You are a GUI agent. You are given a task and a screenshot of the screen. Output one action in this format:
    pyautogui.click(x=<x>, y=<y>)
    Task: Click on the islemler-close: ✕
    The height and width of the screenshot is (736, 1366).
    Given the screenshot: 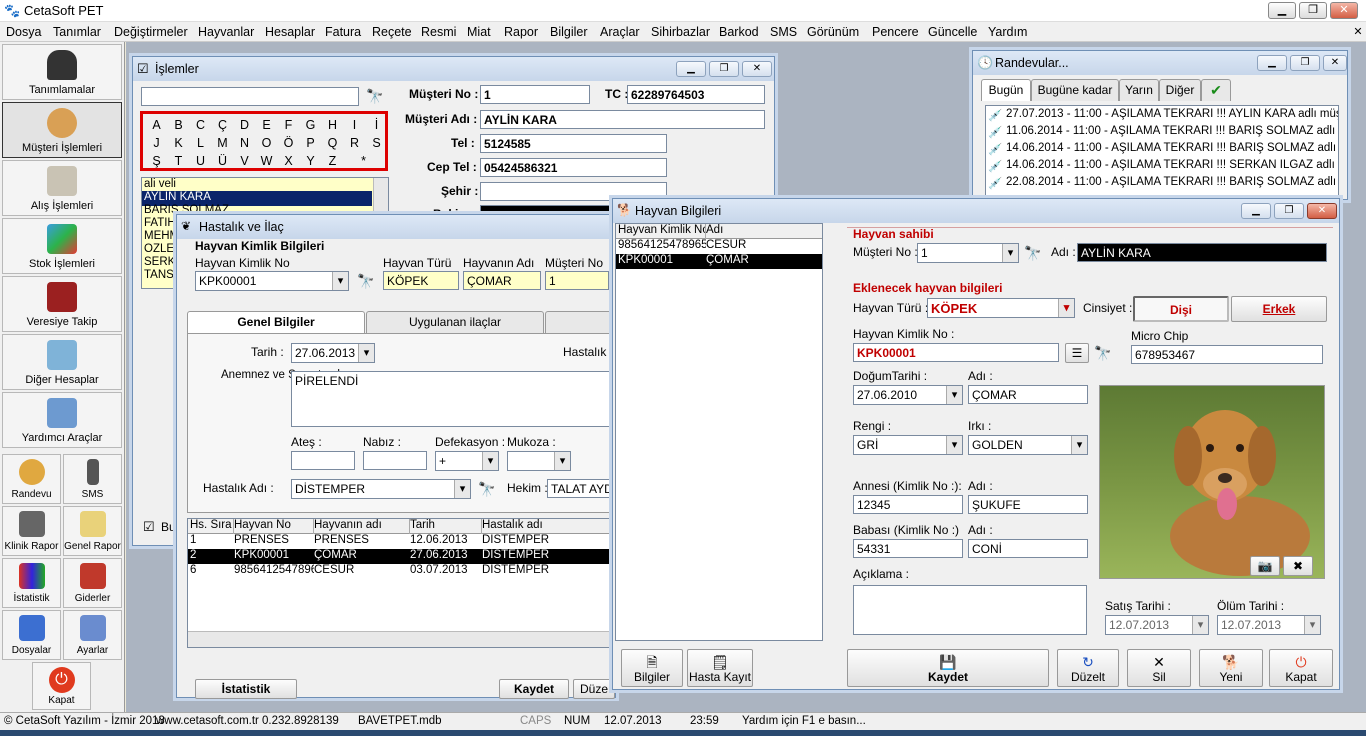 What is the action you would take?
    pyautogui.click(x=757, y=69)
    